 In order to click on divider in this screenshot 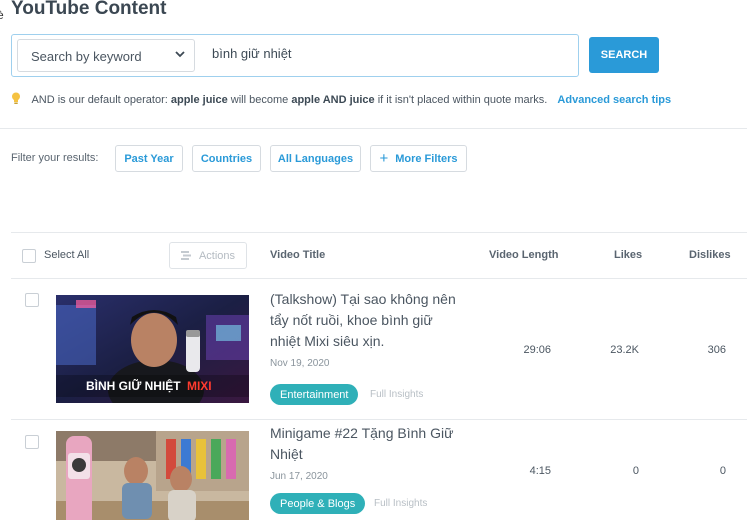, I will do `click(373, 128)`.